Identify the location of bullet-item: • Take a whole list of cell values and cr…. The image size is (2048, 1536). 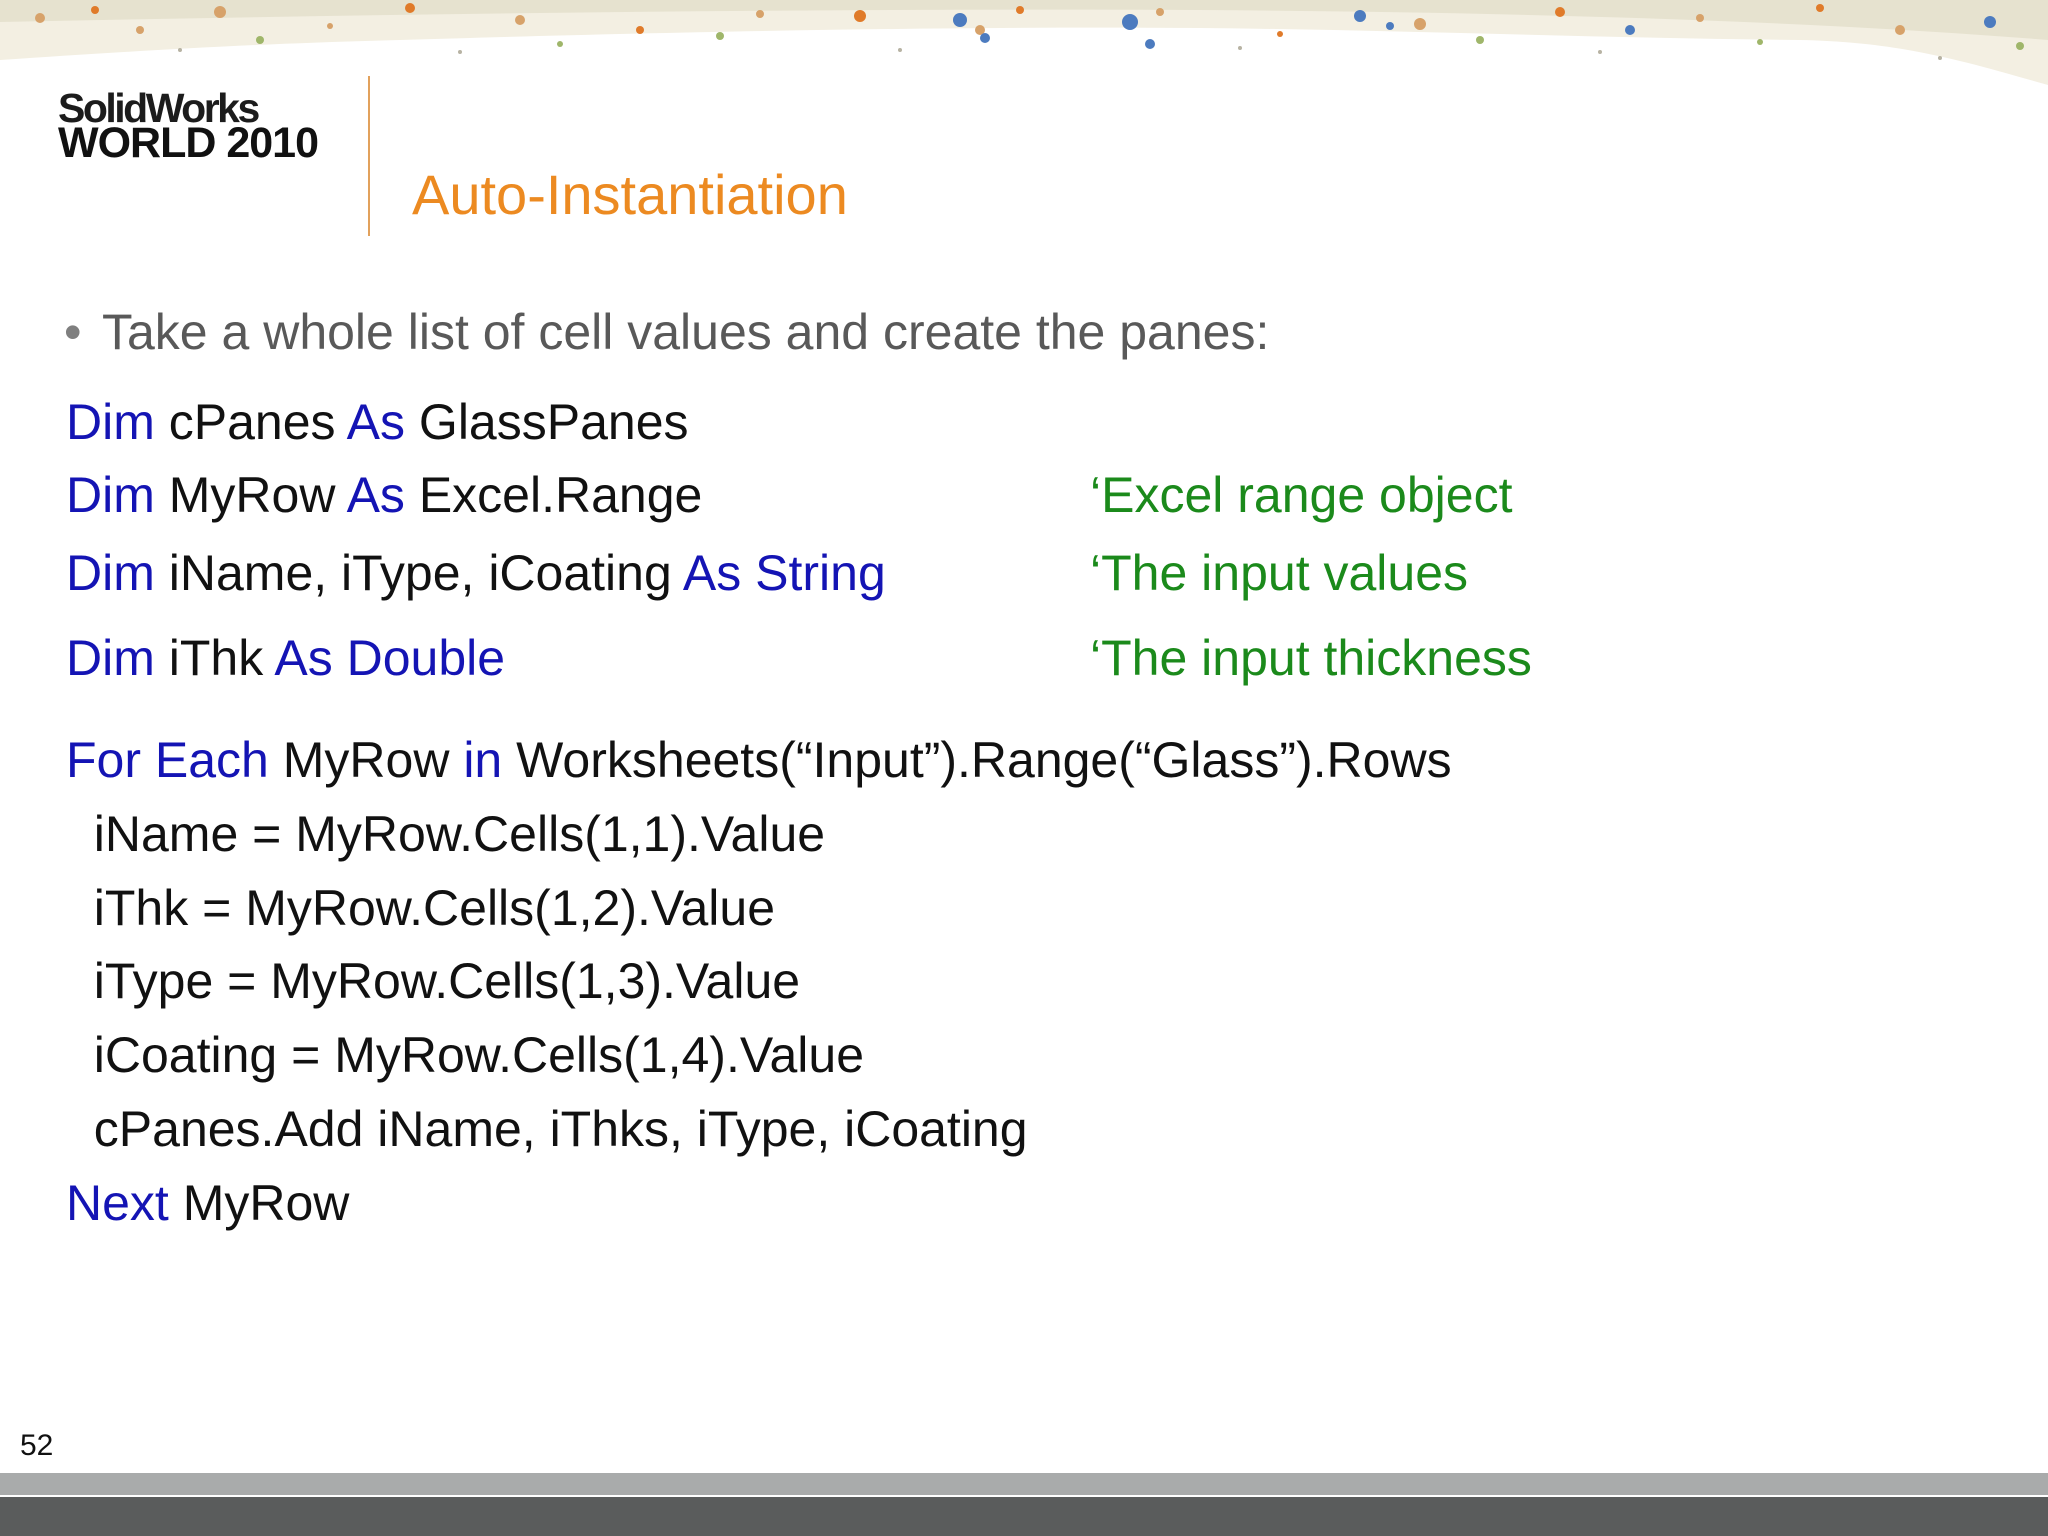
(666, 332).